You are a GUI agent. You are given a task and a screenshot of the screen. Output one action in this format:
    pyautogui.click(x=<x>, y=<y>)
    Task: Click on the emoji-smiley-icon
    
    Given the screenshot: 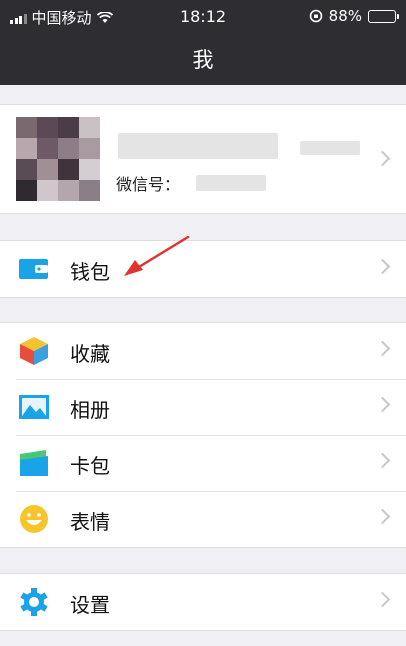 What is the action you would take?
    pyautogui.click(x=34, y=519)
    